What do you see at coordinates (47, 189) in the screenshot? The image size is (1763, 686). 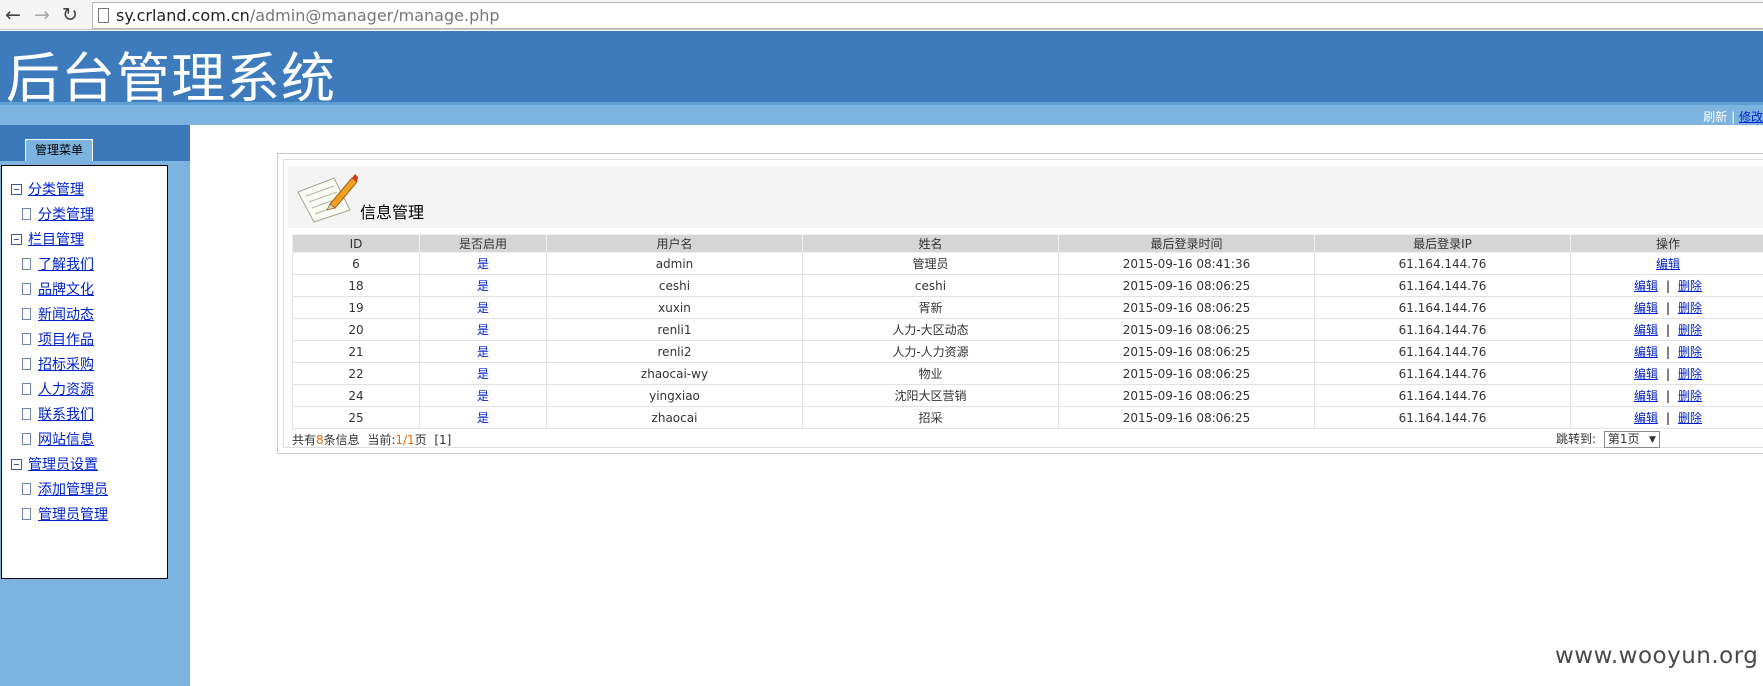 I see `menu-group-category: 分类管理` at bounding box center [47, 189].